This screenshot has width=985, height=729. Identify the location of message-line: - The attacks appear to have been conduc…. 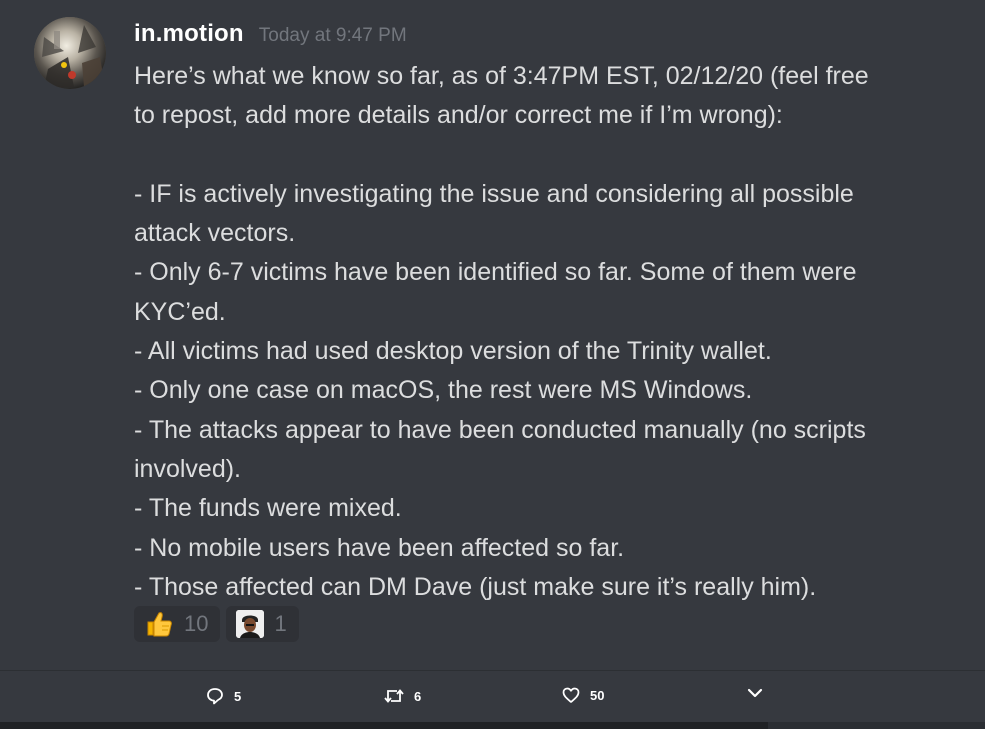
(500, 429).